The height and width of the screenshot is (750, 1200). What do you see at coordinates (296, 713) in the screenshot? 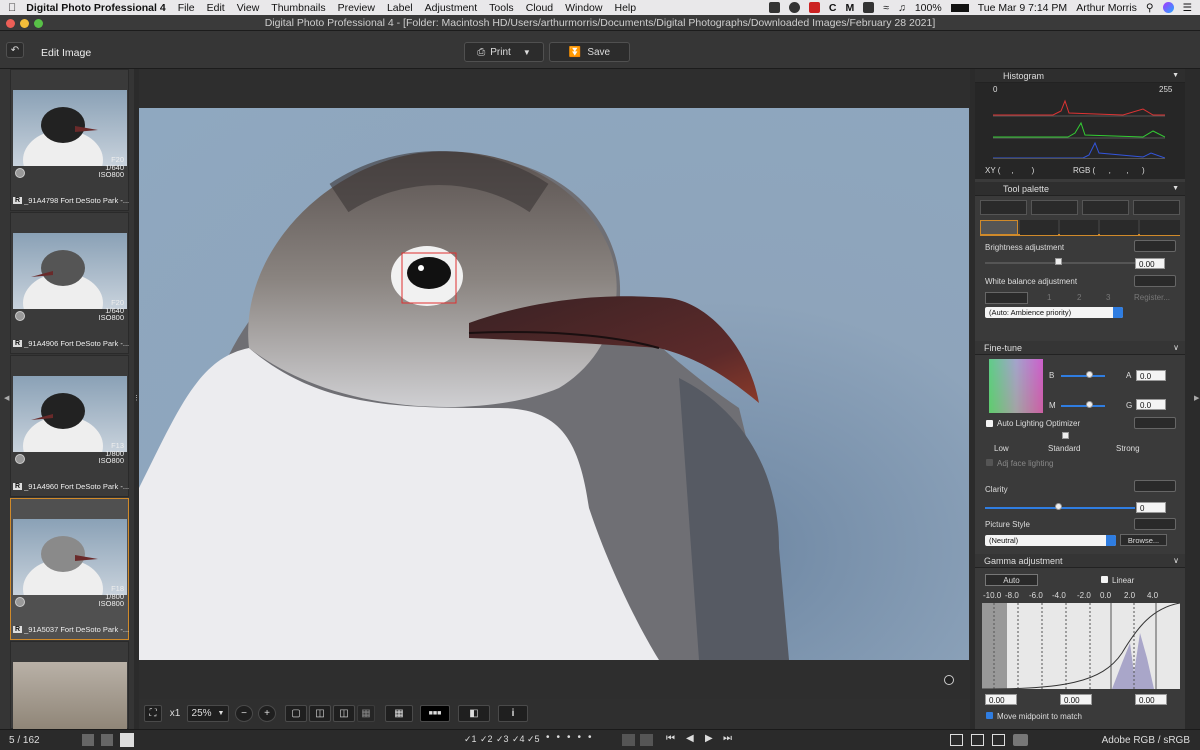
I see `single-view-button: ▢` at bounding box center [296, 713].